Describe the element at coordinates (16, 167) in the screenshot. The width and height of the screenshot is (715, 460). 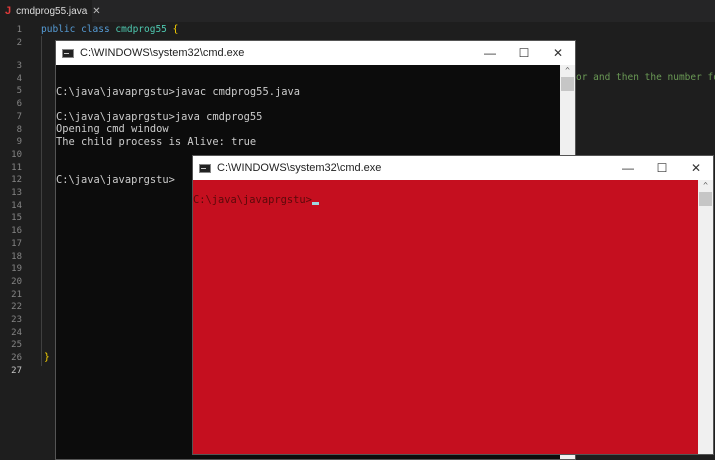
I see `line-number: 11` at that location.